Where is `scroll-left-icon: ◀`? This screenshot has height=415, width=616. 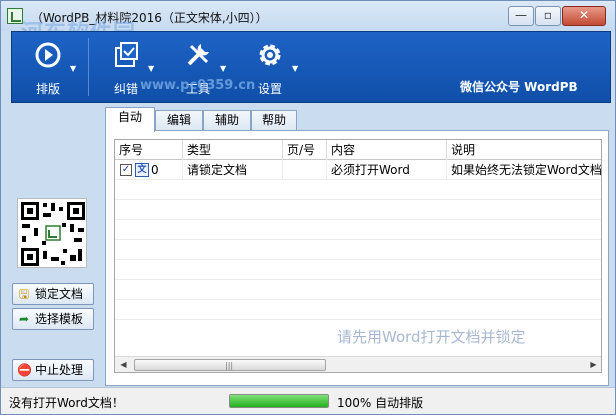 scroll-left-icon: ◀ is located at coordinates (123, 364).